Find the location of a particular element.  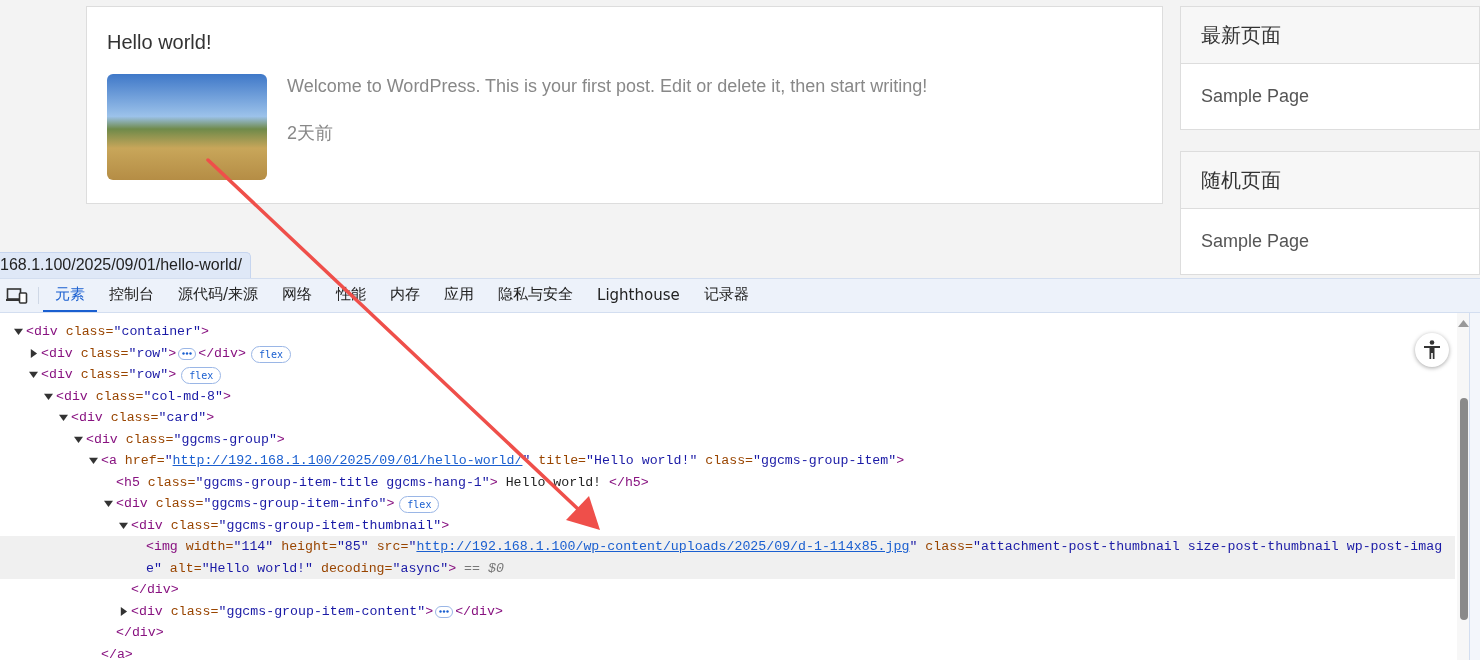

tree-row: <div class="ggcms-group-item-content"> </div> is located at coordinates (727, 611).